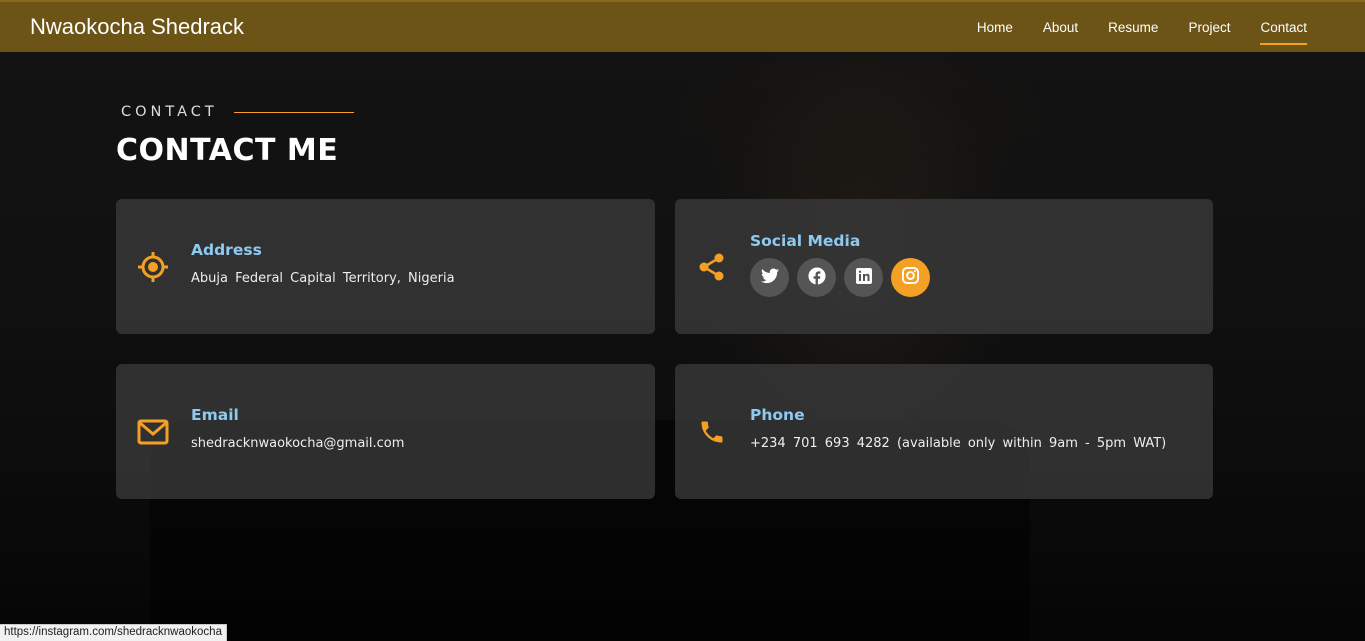  Describe the element at coordinates (995, 27) in the screenshot. I see `nav-home: Home` at that location.